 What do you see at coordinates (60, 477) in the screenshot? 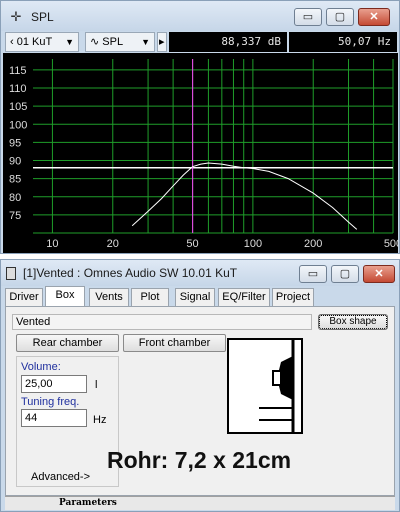
I see `advanced-button: Advanced->` at bounding box center [60, 477].